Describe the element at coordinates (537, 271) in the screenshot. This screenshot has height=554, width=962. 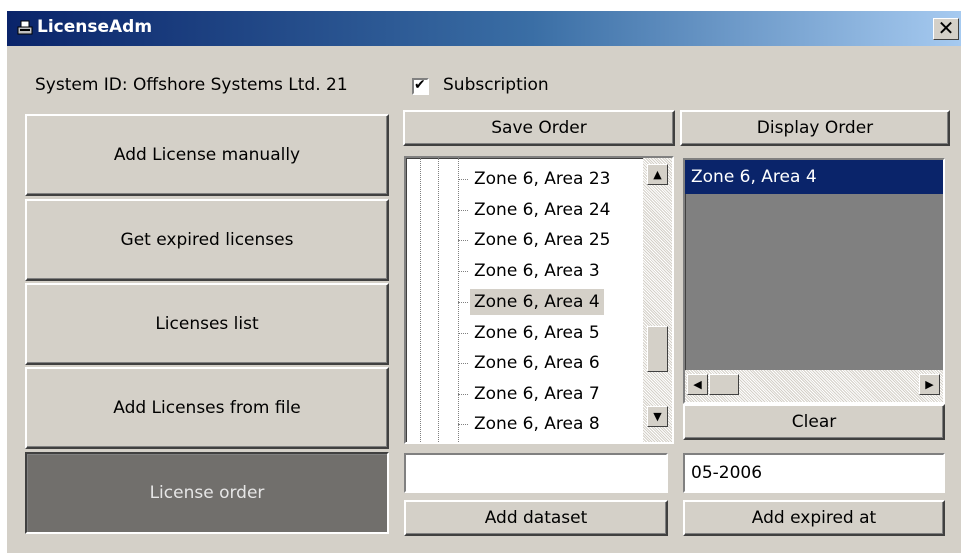
I see `tree-item: Zone 6, Area 3` at that location.